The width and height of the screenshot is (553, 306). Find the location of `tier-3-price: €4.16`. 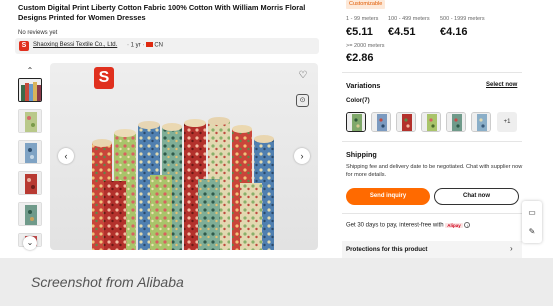

tier-3-price: €4.16 is located at coordinates (454, 32).